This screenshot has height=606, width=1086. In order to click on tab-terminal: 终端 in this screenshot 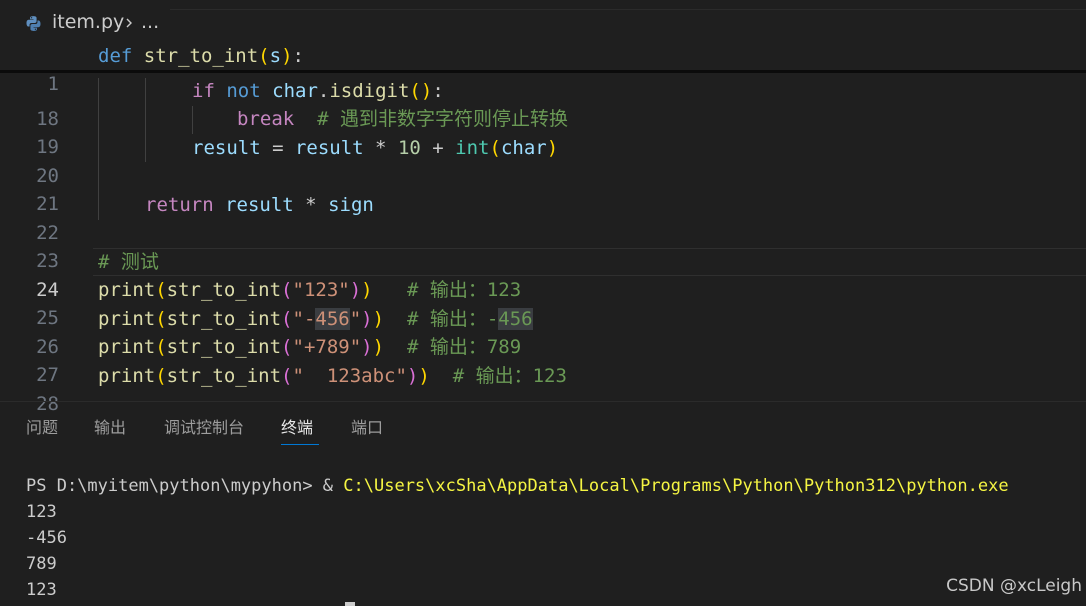, I will do `click(297, 426)`.